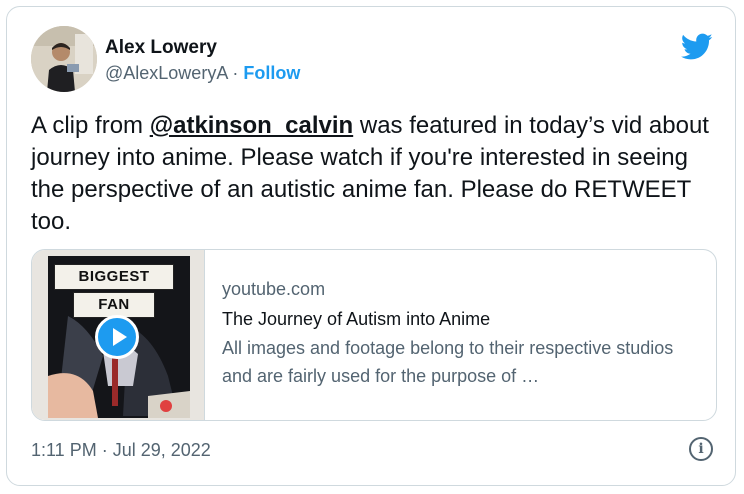 The height and width of the screenshot is (494, 744). I want to click on author-handle-row: @AlexLoweryA · Follow, so click(202, 73).